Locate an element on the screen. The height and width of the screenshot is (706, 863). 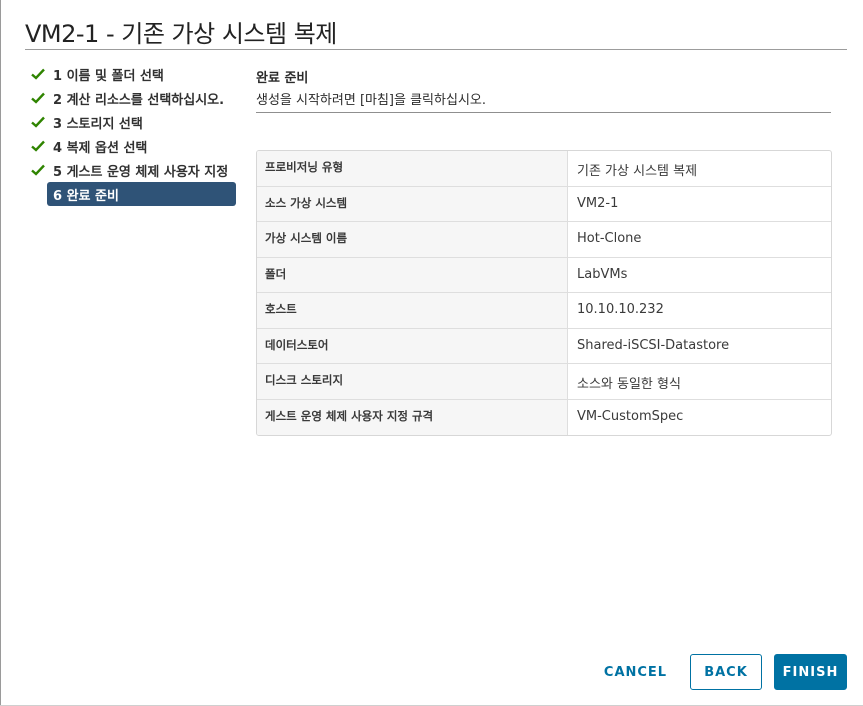
table-row: 데이터스토어 Shared-iSCSI-Datastore is located at coordinates (544, 346).